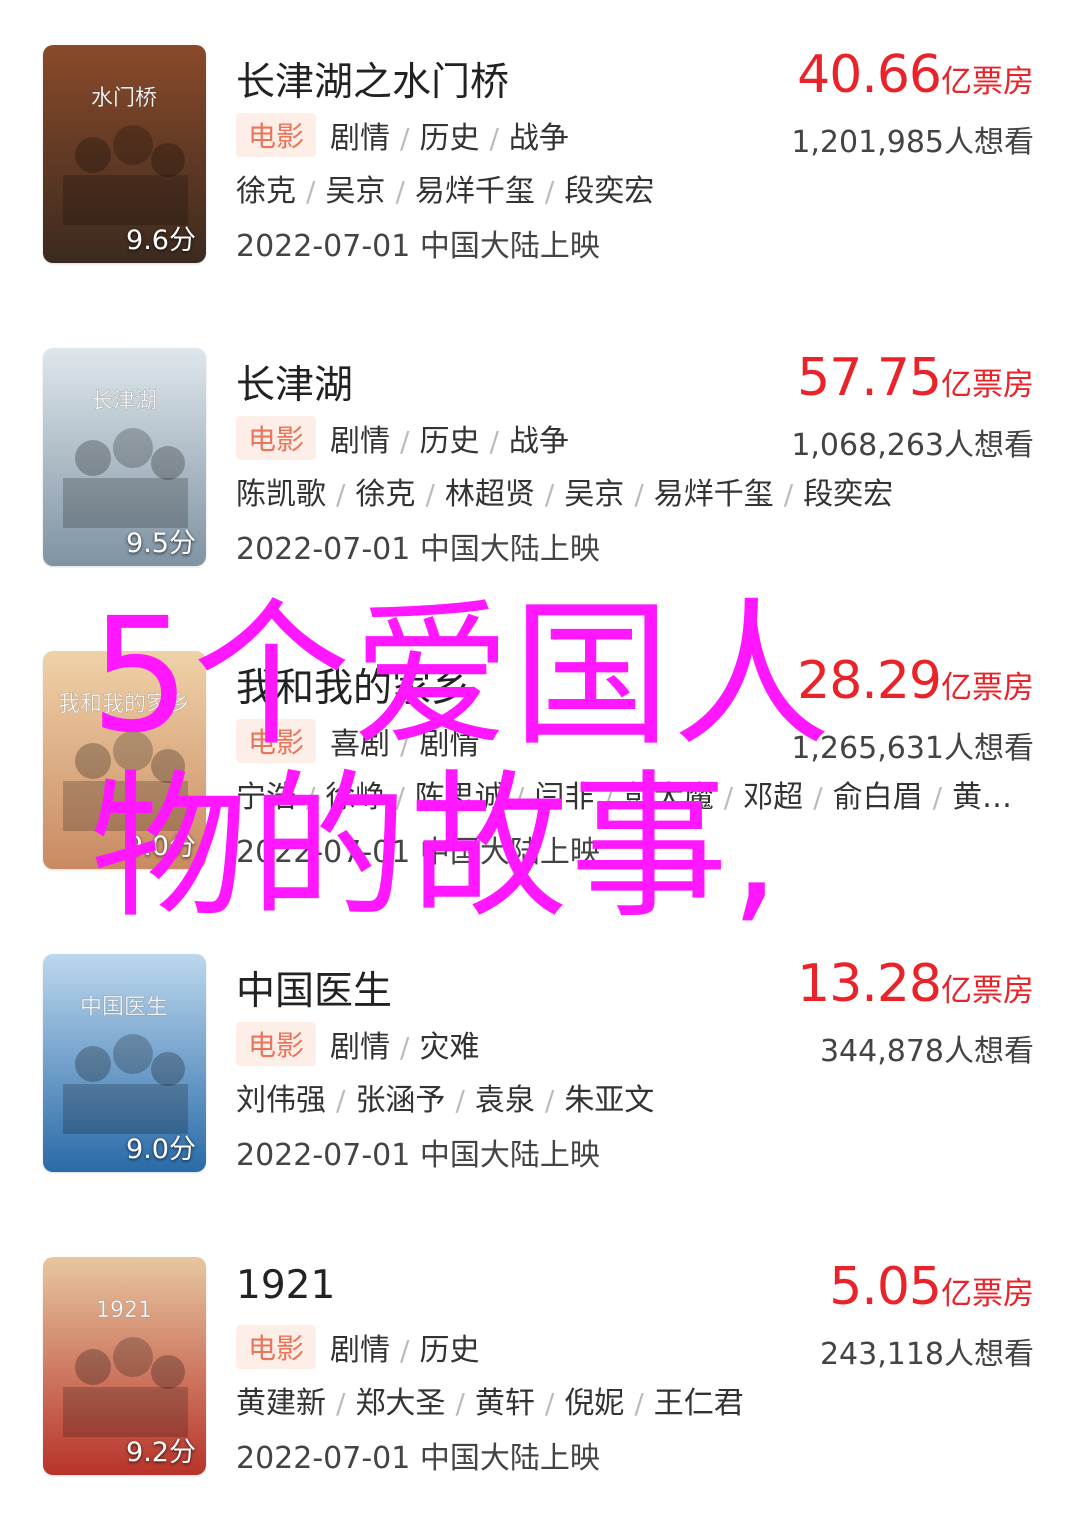 The width and height of the screenshot is (1080, 1520). Describe the element at coordinates (926, 1354) in the screenshot. I see `want-to-see-count: 243,118人想看` at that location.